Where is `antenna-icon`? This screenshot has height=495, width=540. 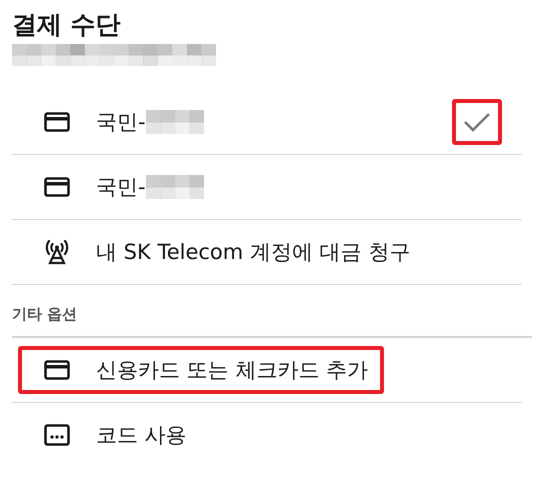
antenna-icon is located at coordinates (57, 252).